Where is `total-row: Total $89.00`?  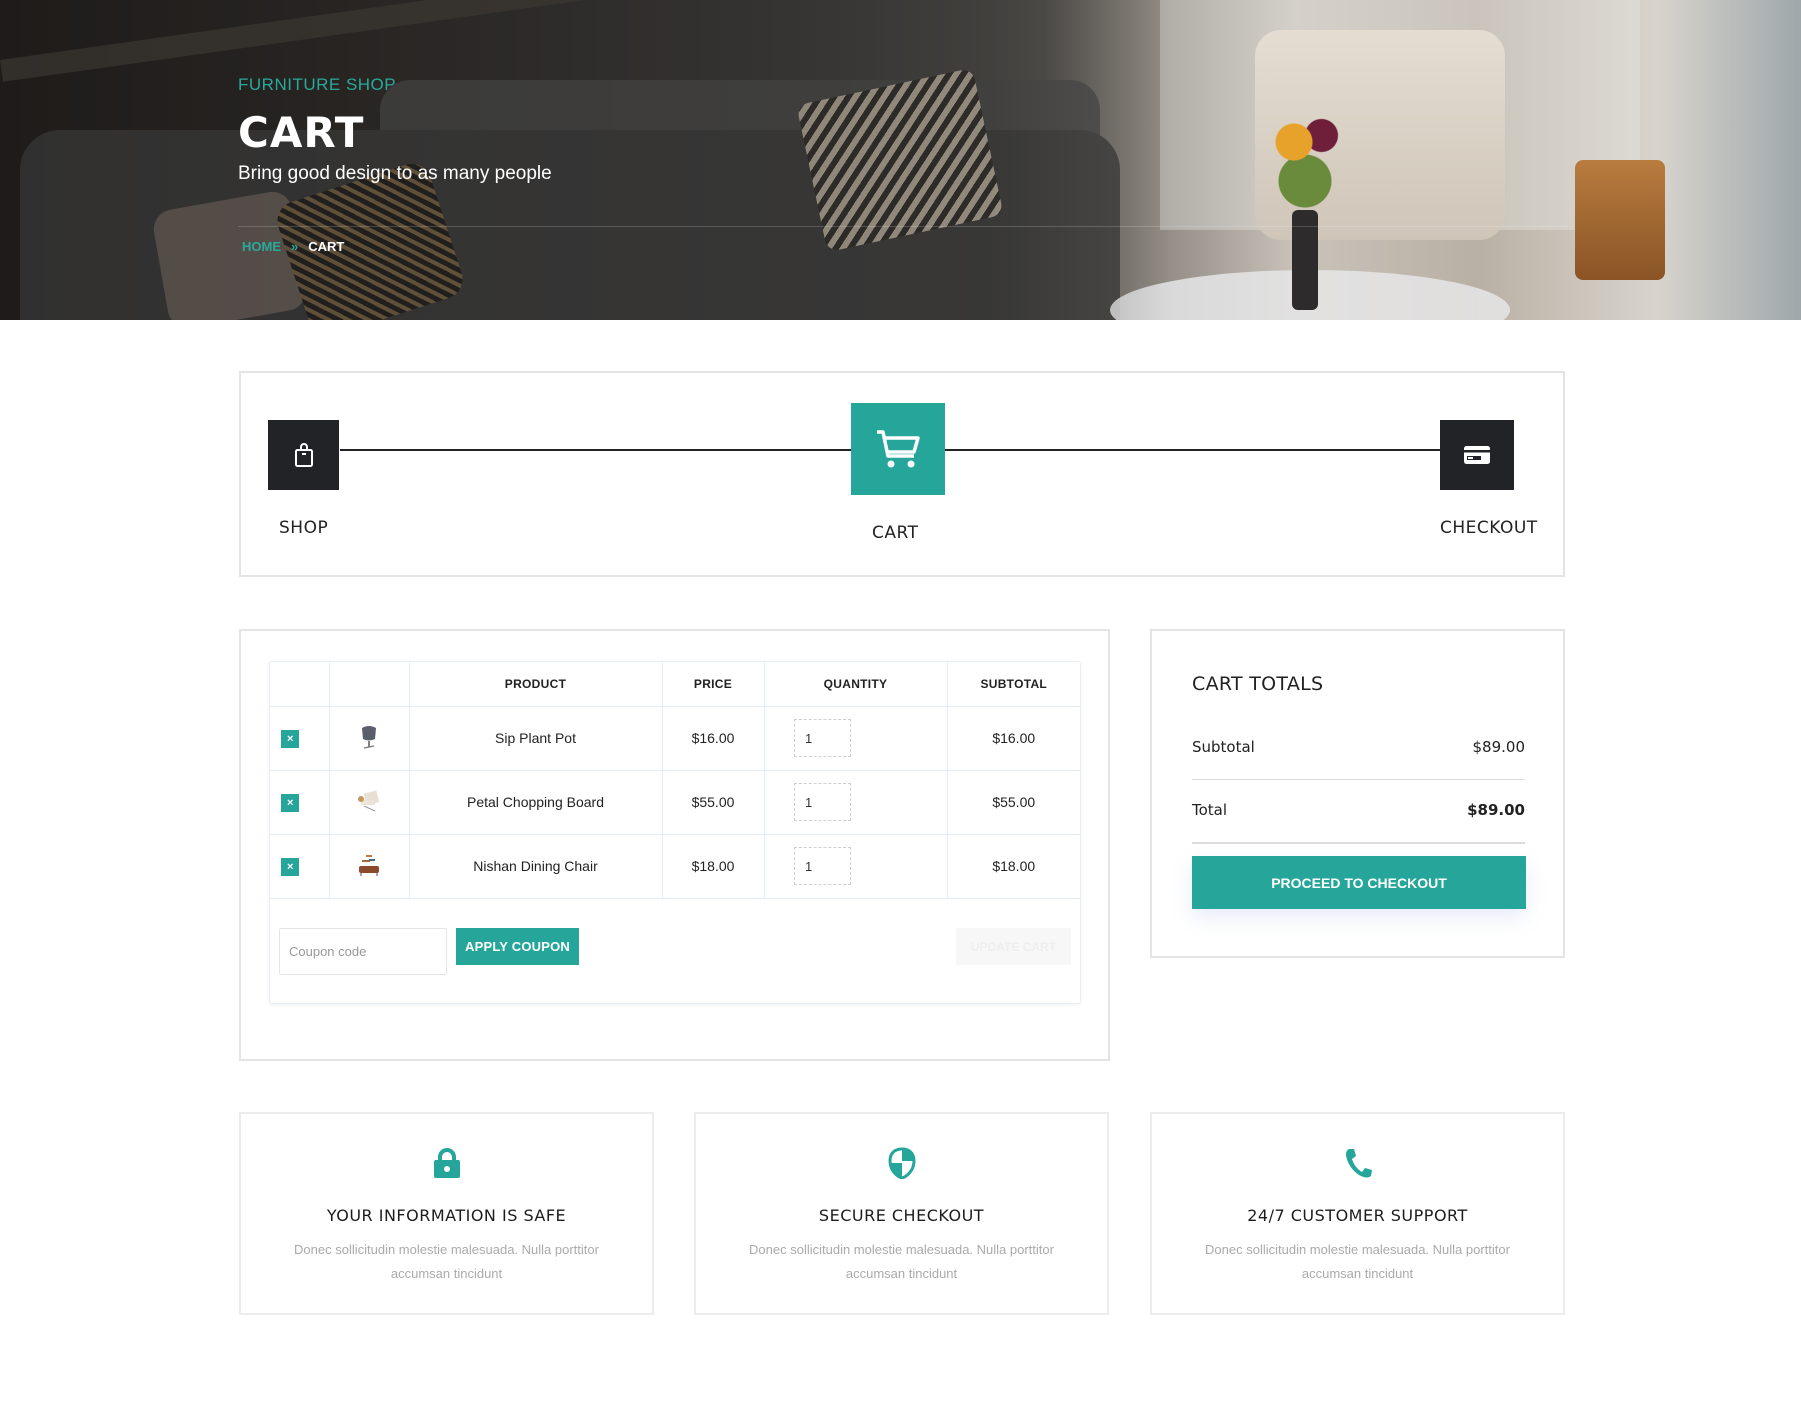 total-row: Total $89.00 is located at coordinates (1358, 810).